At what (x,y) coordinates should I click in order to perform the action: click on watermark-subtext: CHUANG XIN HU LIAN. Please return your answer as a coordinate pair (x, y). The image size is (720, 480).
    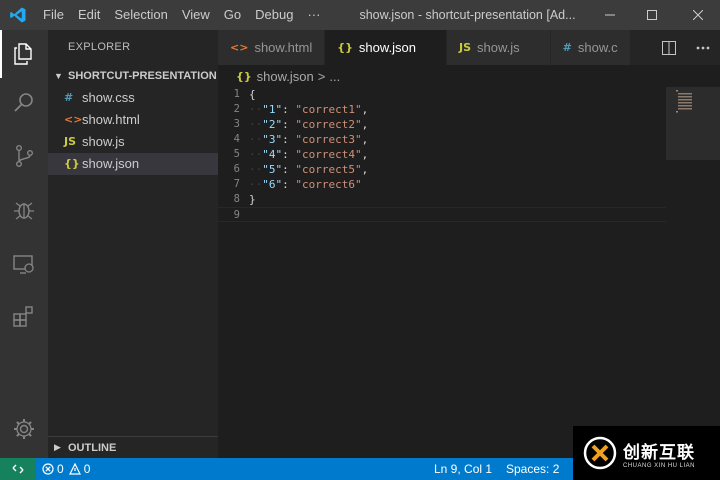
    Looking at the image, I should click on (659, 465).